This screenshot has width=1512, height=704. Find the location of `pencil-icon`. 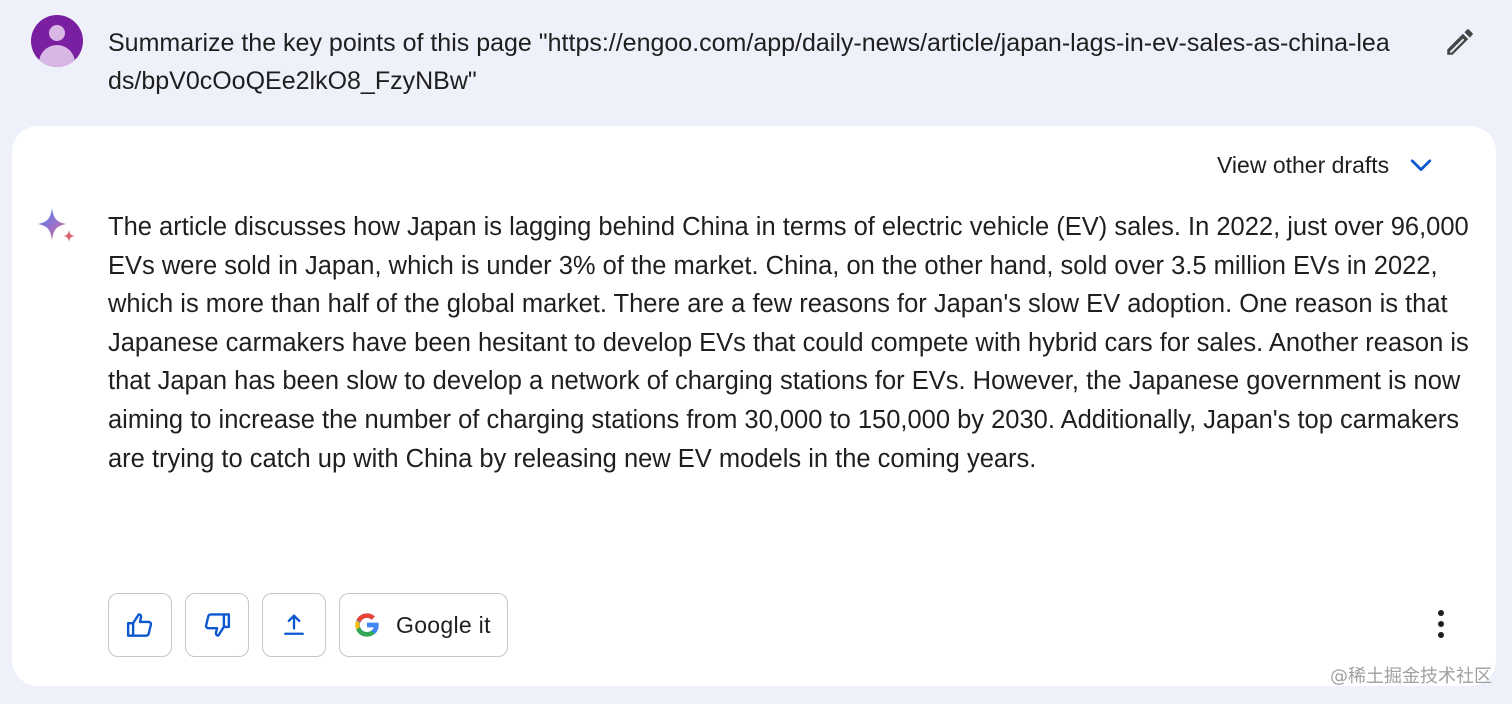

pencil-icon is located at coordinates (1460, 42).